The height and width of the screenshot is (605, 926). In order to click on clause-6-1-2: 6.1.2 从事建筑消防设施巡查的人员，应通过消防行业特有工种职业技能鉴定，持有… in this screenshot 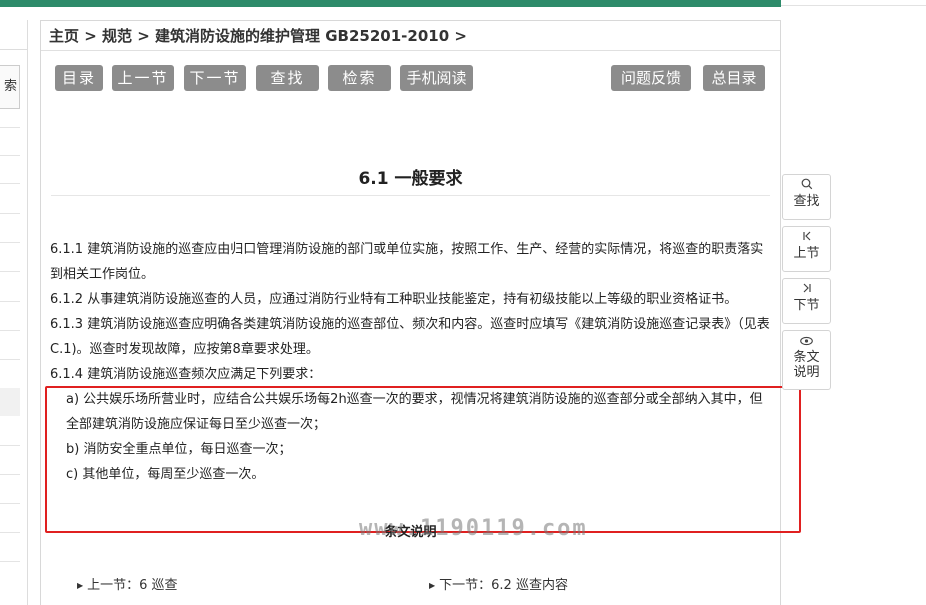, I will do `click(394, 299)`.